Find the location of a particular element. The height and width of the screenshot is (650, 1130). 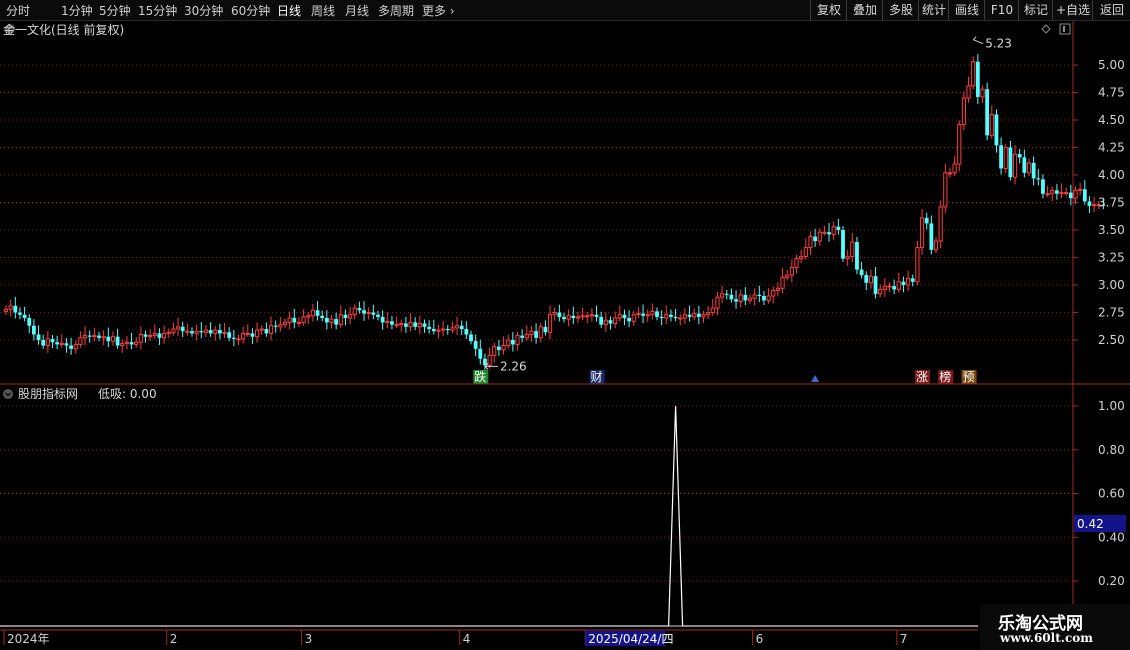

sub-dropdown-toggle-icon is located at coordinates (8, 394).